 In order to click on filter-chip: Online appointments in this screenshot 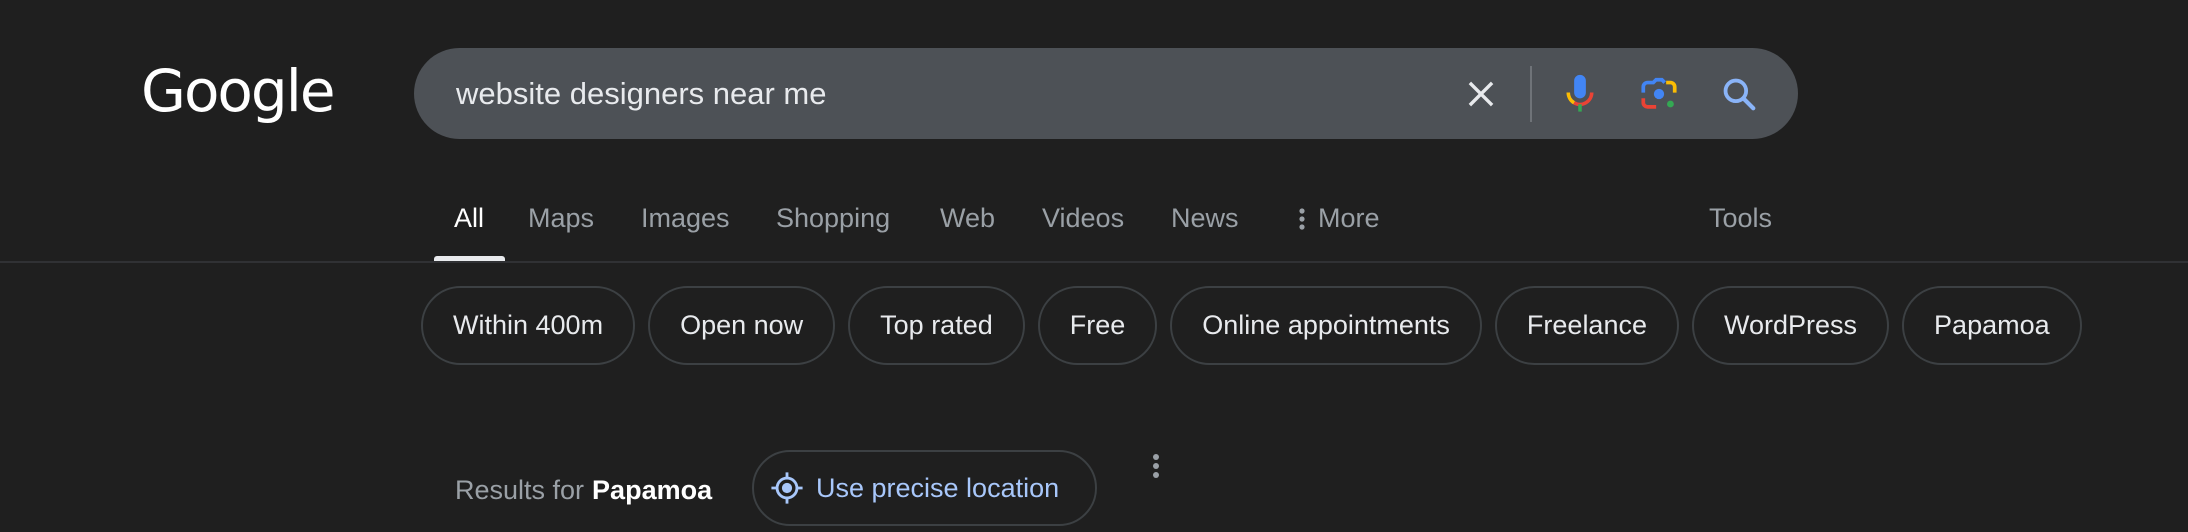, I will do `click(1326, 325)`.